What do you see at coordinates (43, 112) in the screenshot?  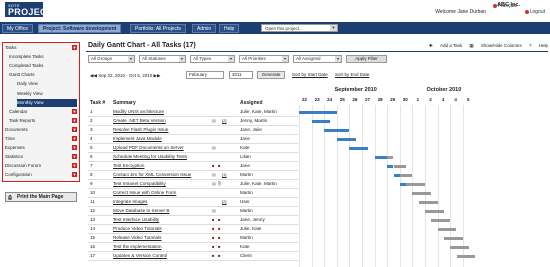 I see `sidebar-item: Calendar ▼` at bounding box center [43, 112].